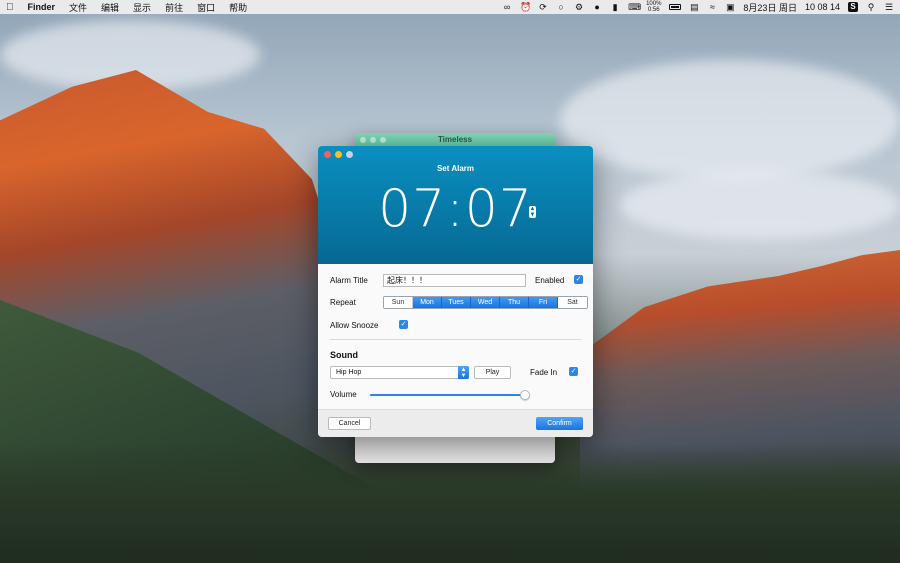  Describe the element at coordinates (399, 372) in the screenshot. I see `sound-select: Hip Hop ▲ ▼` at that location.